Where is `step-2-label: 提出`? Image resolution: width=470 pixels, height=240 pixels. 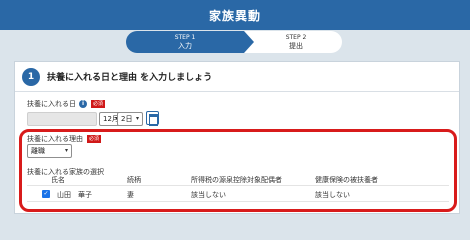
step-2-label: 提出 is located at coordinates (296, 46).